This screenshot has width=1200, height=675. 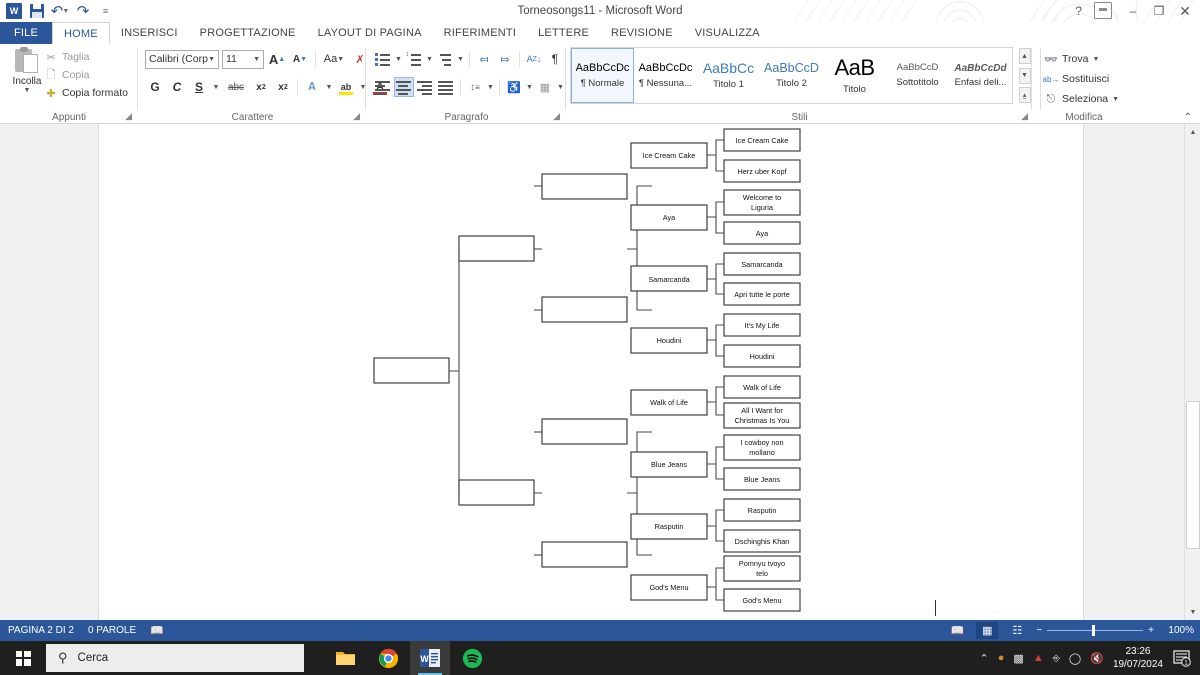 What do you see at coordinates (1017, 630) in the screenshot?
I see `web-layout-icon: ☷` at bounding box center [1017, 630].